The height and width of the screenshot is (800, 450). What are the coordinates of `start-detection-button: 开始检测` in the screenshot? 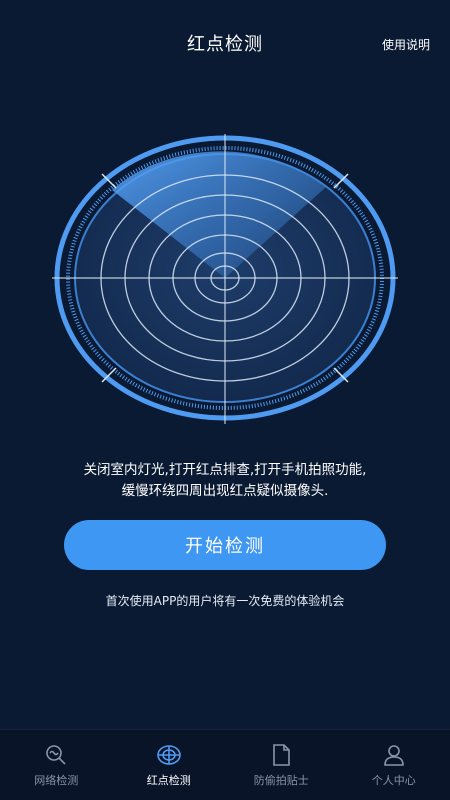 It's located at (225, 545).